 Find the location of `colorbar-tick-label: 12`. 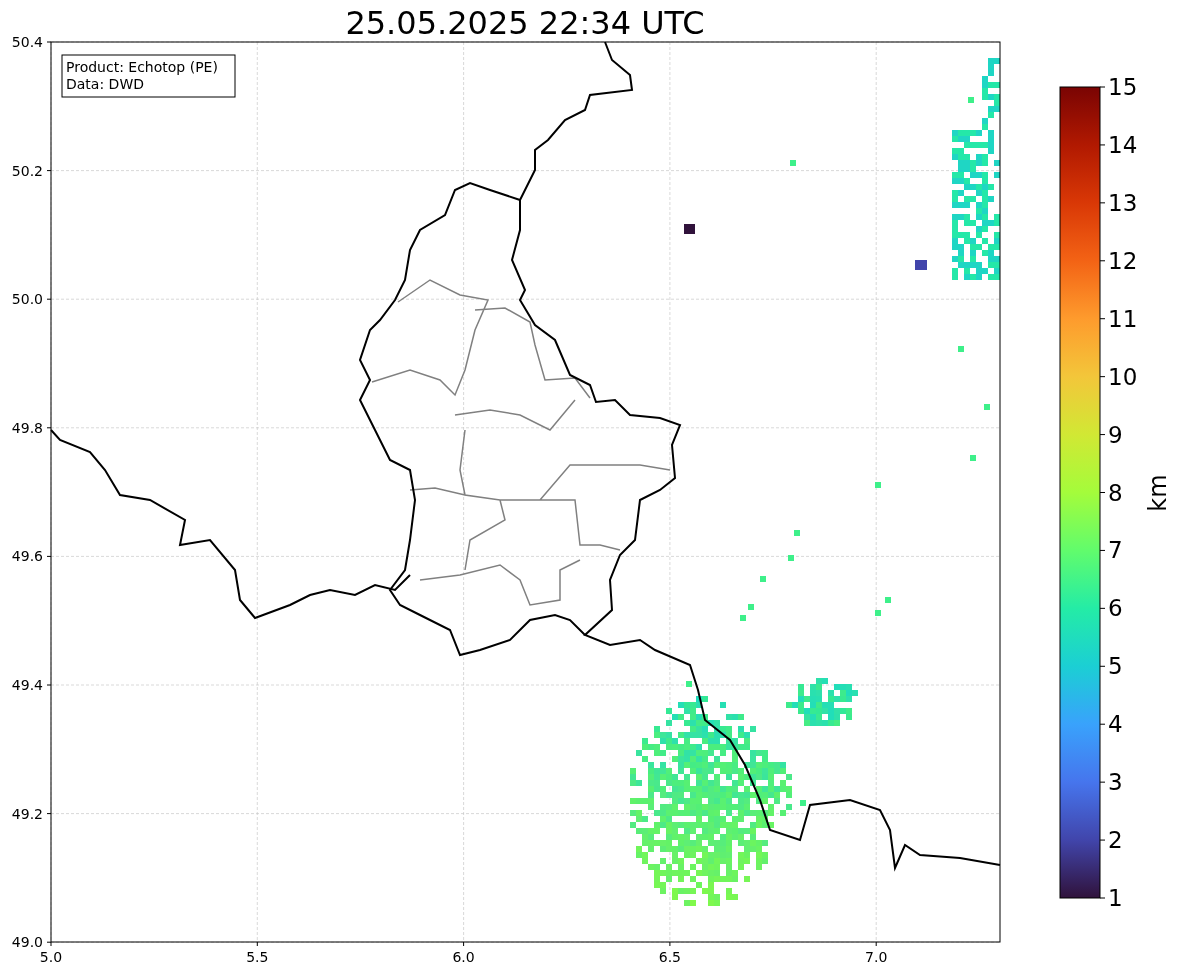

colorbar-tick-label: 12 is located at coordinates (1123, 260).